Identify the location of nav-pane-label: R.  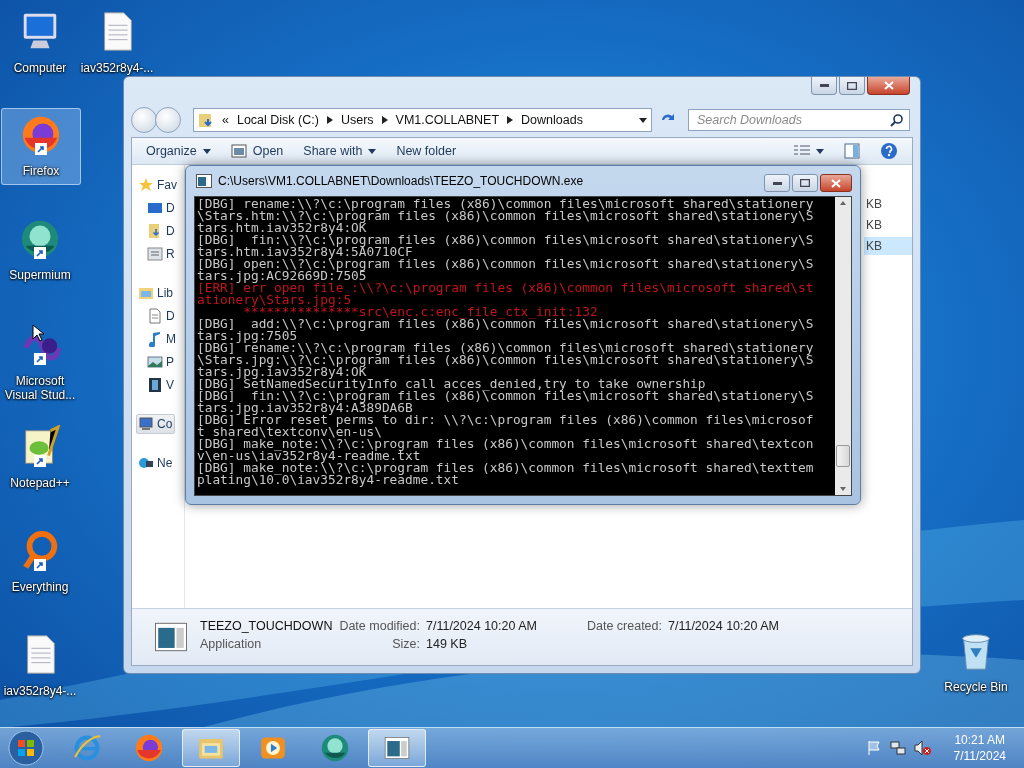
(170, 254).